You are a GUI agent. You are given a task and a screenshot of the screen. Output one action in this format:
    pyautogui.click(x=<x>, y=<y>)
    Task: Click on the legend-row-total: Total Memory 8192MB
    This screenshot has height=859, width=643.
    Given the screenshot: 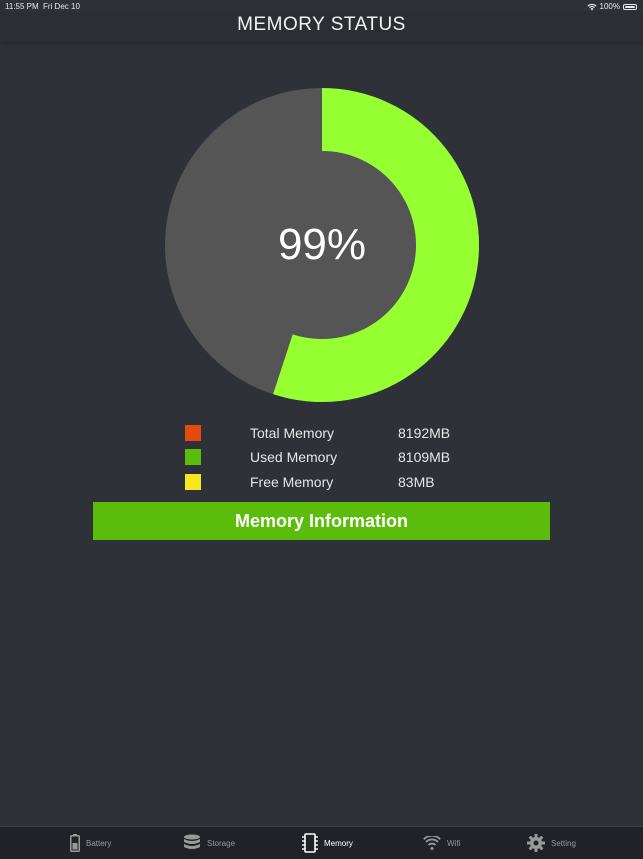 What is the action you would take?
    pyautogui.click(x=321, y=435)
    